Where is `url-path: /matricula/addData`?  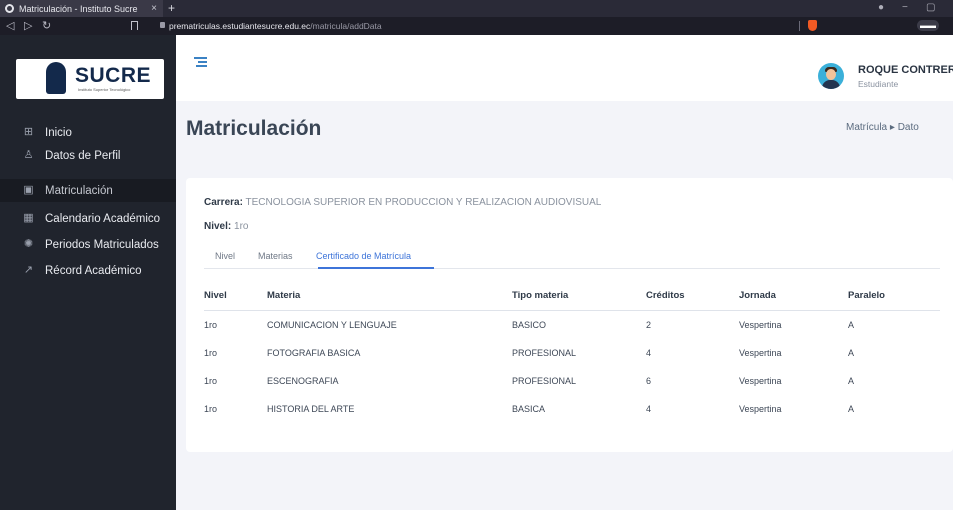
url-path: /matricula/addData is located at coordinates (346, 26).